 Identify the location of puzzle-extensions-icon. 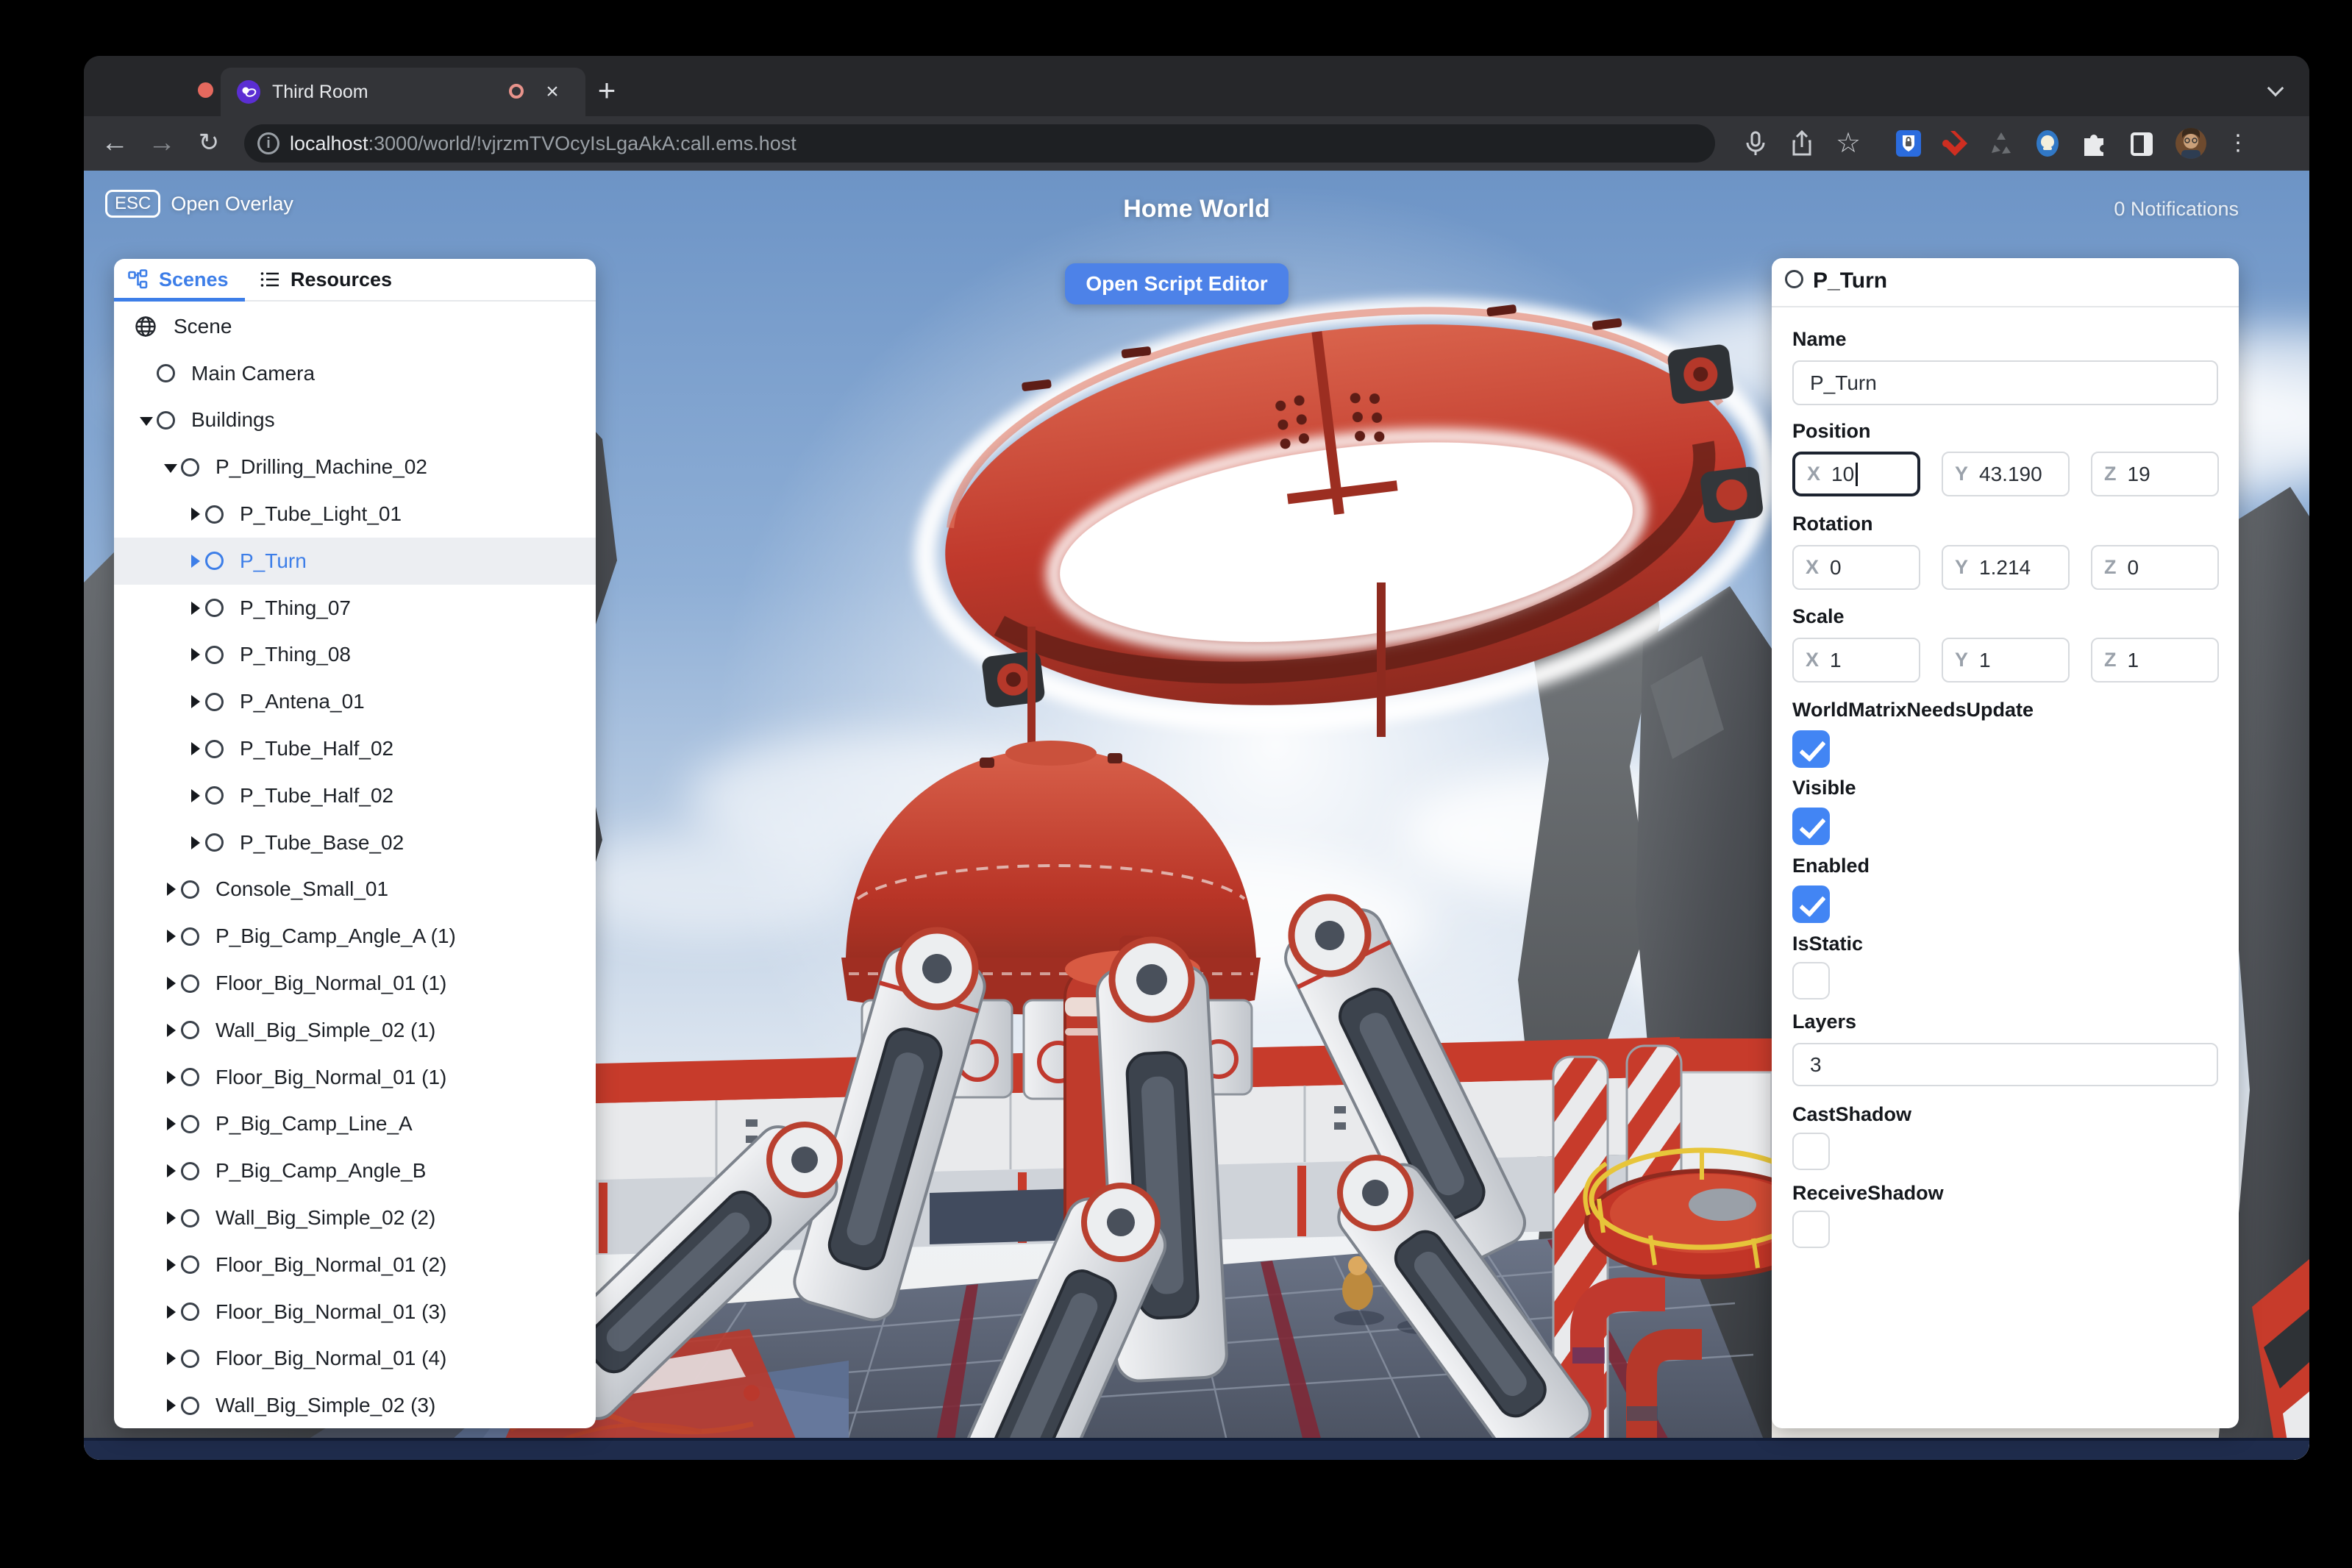
(2093, 143).